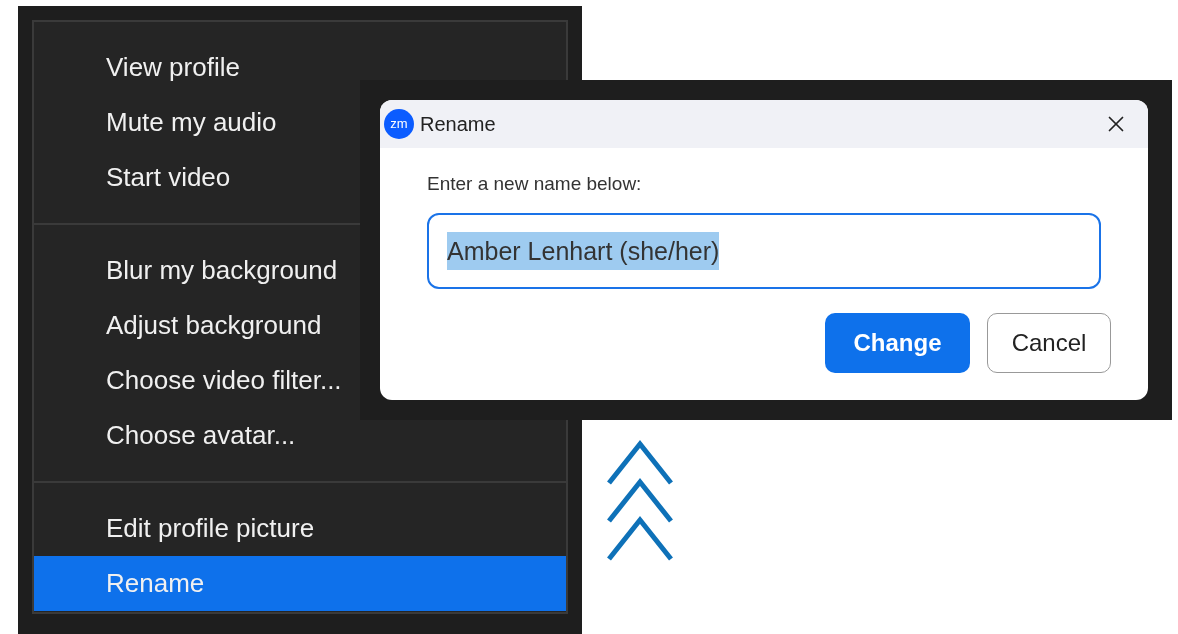 Image resolution: width=1178 pixels, height=634 pixels. What do you see at coordinates (897, 342) in the screenshot?
I see `change-button: Change` at bounding box center [897, 342].